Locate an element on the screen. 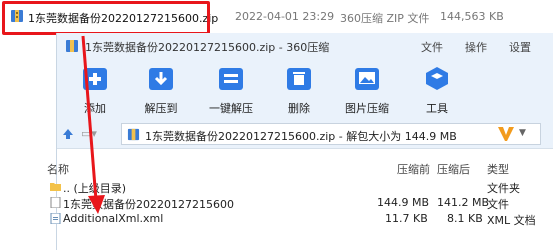 The width and height of the screenshot is (553, 250). delete-label: 删除 is located at coordinates (299, 108).